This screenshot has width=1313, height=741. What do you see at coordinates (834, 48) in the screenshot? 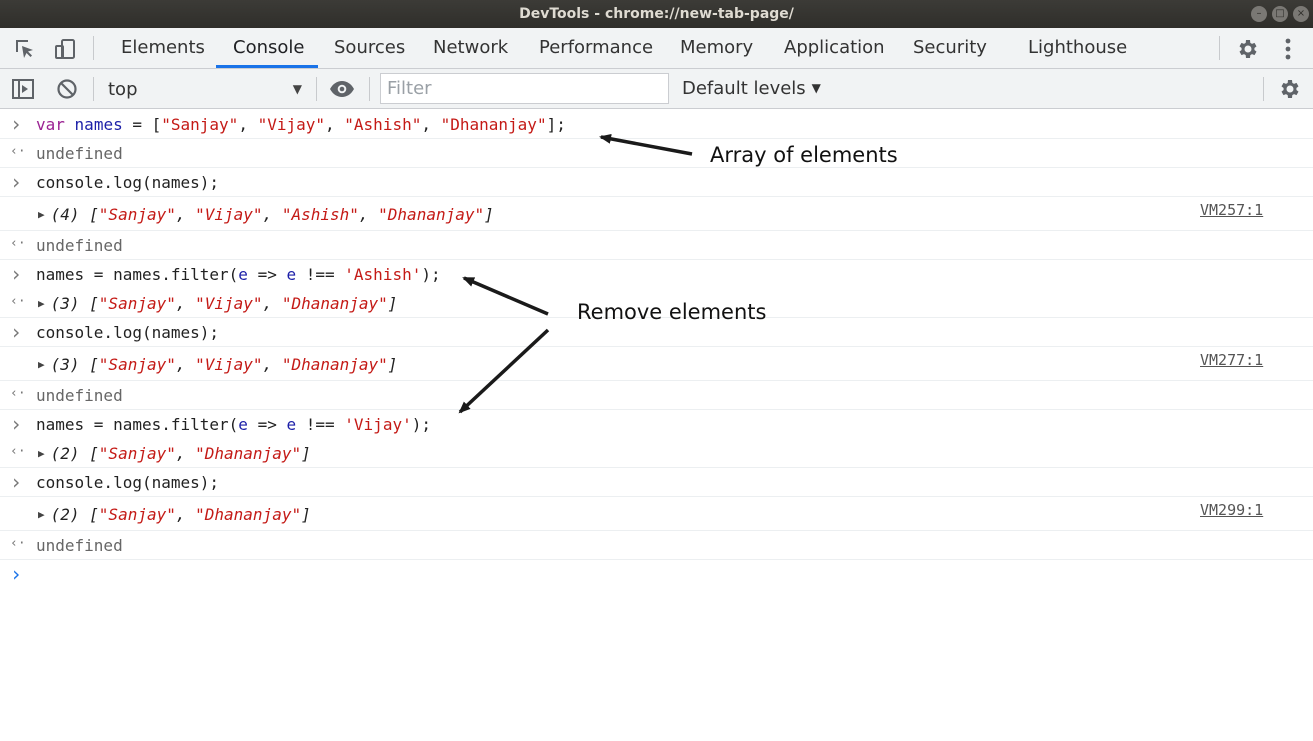
I see `tab-application: Application` at bounding box center [834, 48].